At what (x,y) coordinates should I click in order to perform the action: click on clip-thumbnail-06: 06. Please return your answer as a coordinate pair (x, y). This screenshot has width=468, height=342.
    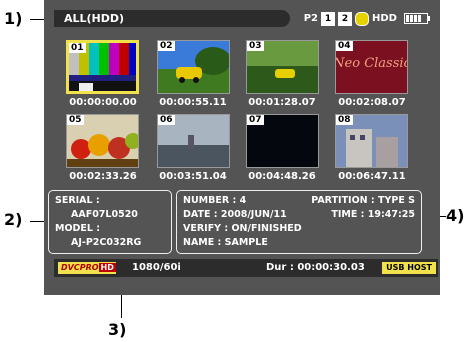
    Looking at the image, I should click on (193, 141).